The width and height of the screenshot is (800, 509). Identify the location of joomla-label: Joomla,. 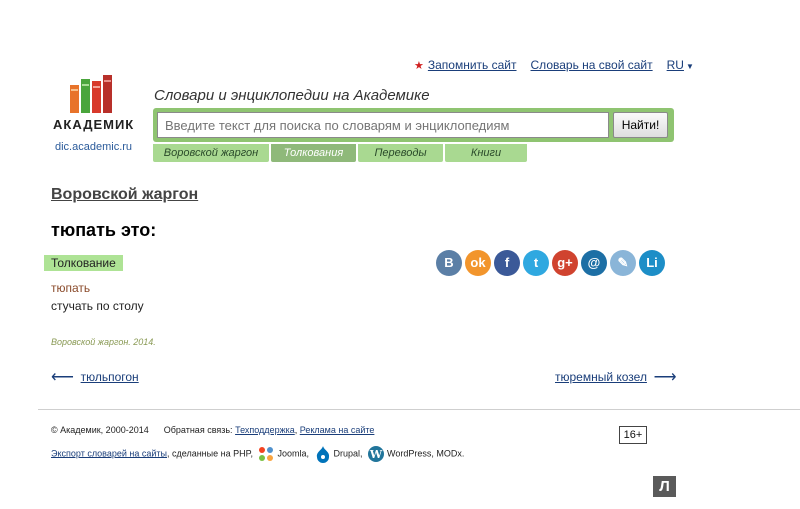
(293, 453).